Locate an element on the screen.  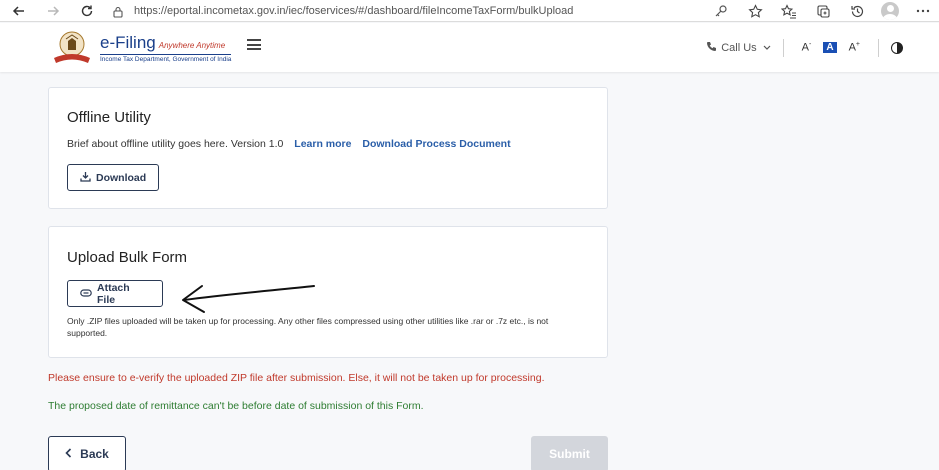
font-decrease-button: A- is located at coordinates (807, 47).